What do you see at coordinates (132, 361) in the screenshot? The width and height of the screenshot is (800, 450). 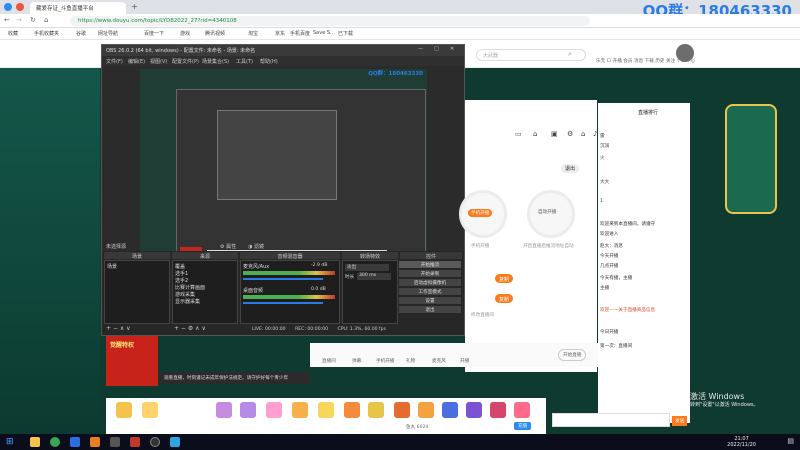 I see `ad-banner: 觉醒特权` at bounding box center [132, 361].